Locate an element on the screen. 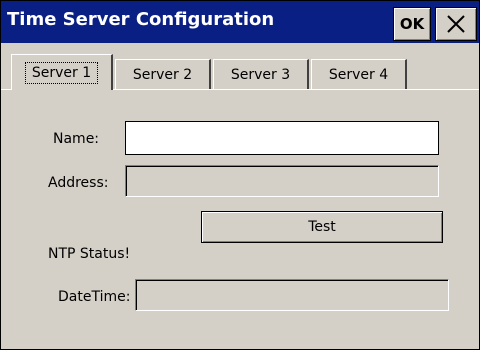 This screenshot has height=350, width=480. close-icon is located at coordinates (456, 24).